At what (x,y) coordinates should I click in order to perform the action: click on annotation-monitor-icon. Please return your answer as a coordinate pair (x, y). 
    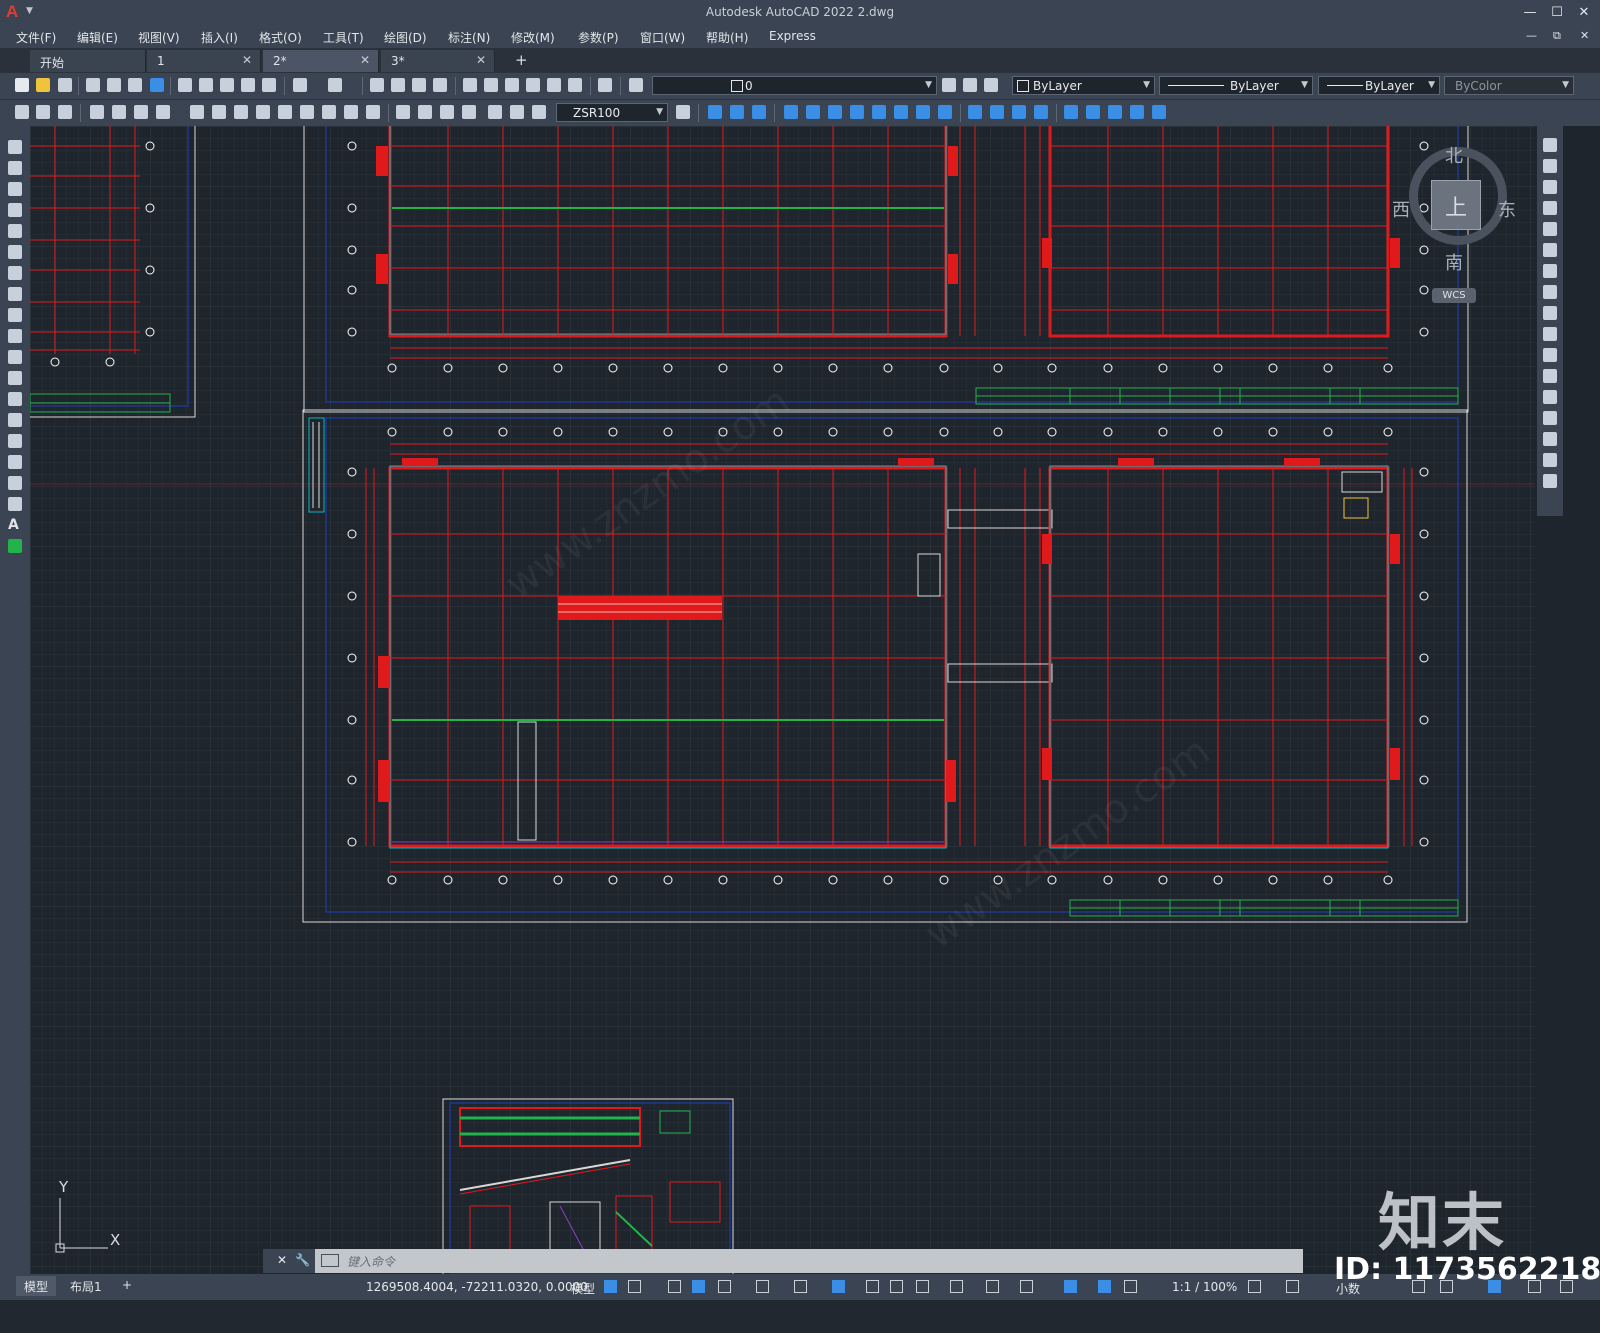
    Looking at the image, I should click on (1292, 1286).